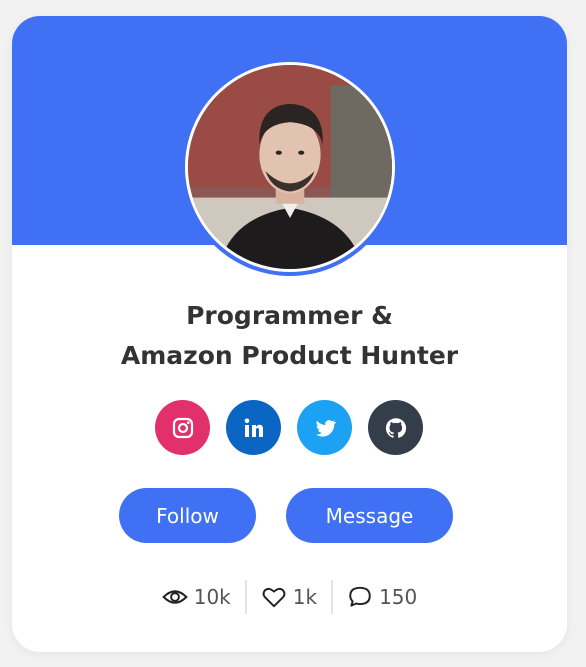  I want to click on title-line-2: Amazon Product Hunter, so click(289, 355).